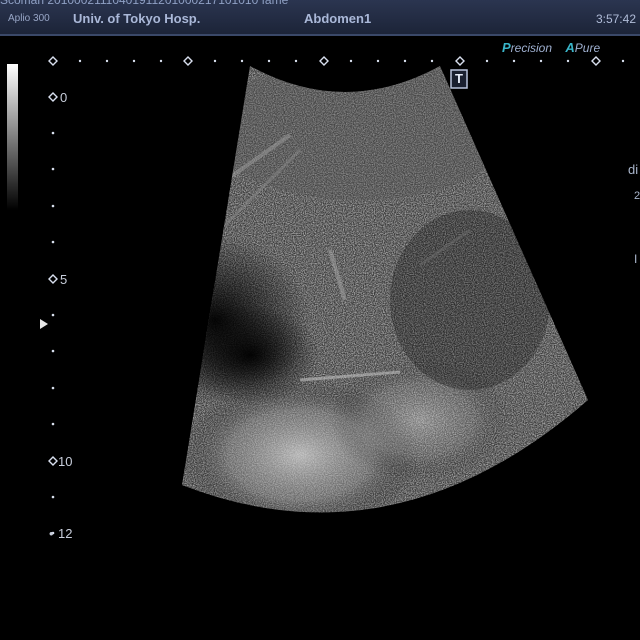  Describe the element at coordinates (587, 48) in the screenshot. I see `mode-apure-rest: Pure` at that location.